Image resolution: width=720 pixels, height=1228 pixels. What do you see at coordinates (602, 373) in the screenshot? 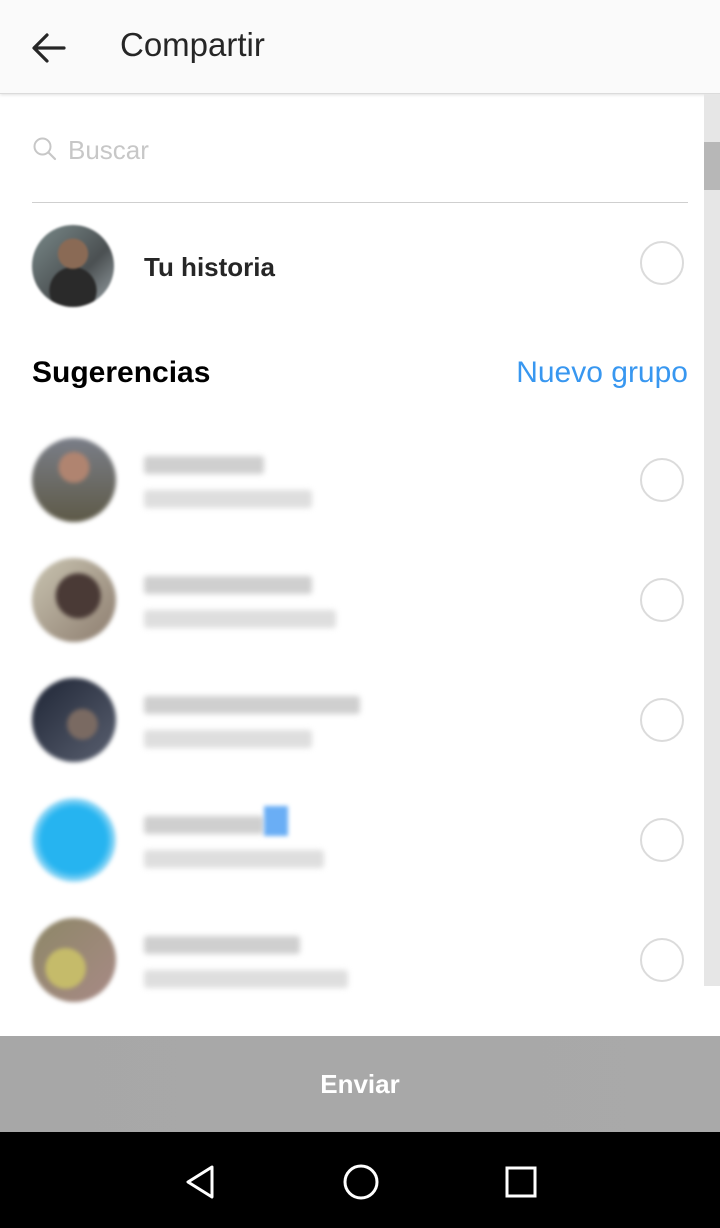
I see `new-group-link: Nuevo grupo` at bounding box center [602, 373].